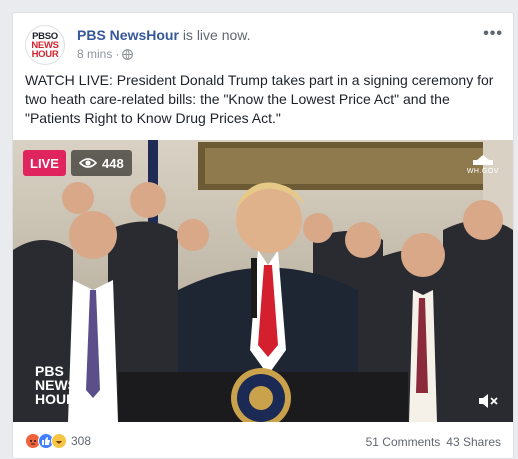 This screenshot has height=459, width=518. I want to click on watermark-line-2: NEWS, so click(56, 385).